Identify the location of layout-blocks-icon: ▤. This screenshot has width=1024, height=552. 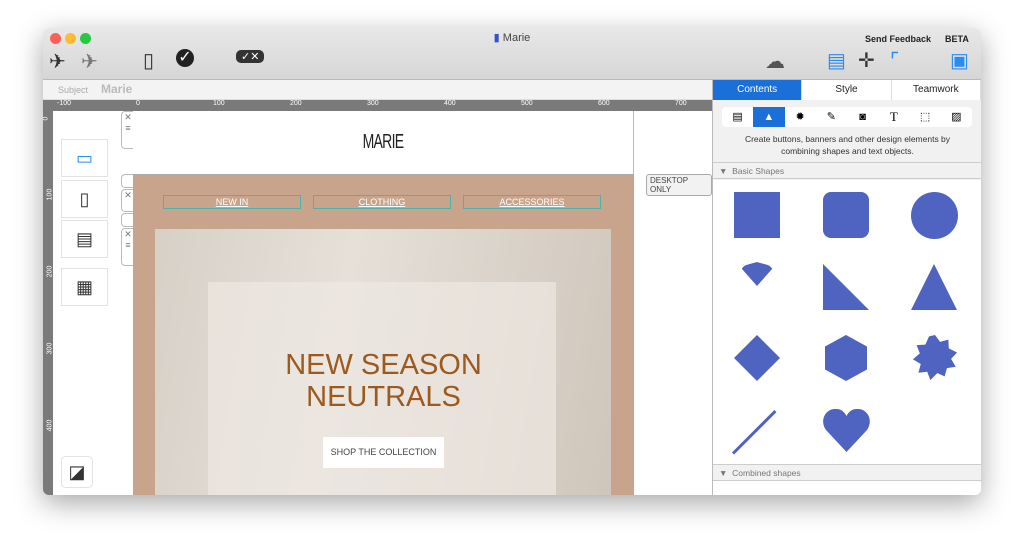
(836, 60).